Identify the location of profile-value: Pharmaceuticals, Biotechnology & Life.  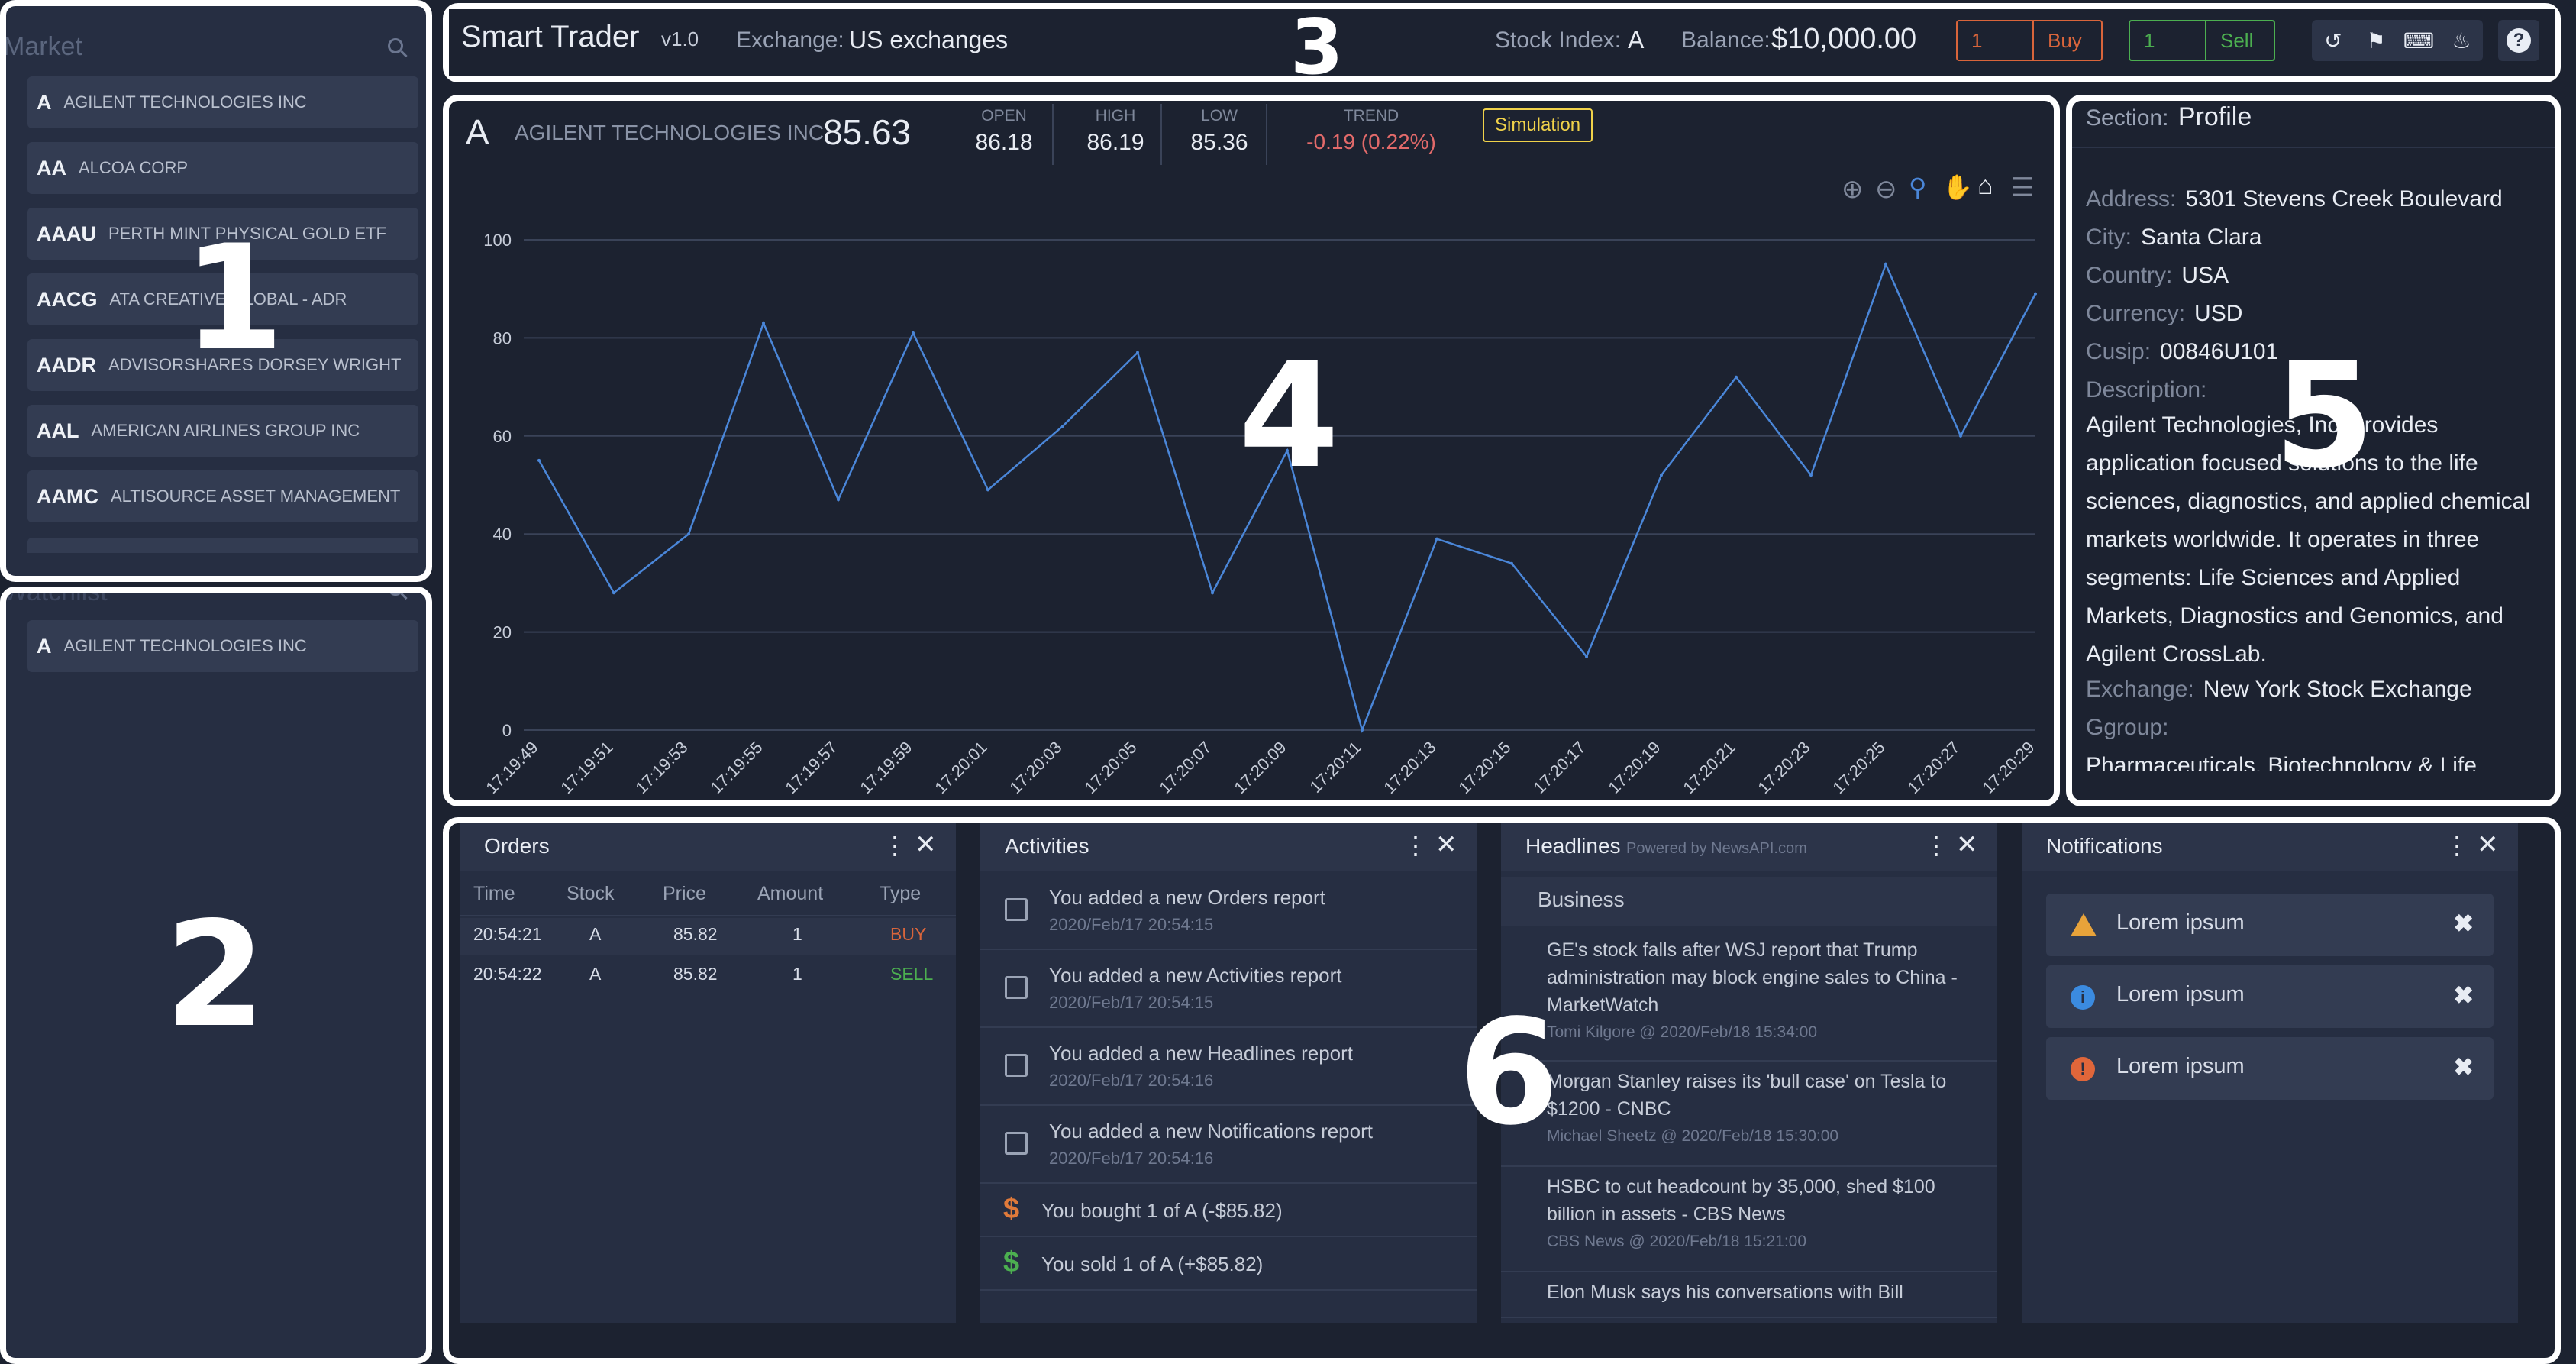
(2281, 762).